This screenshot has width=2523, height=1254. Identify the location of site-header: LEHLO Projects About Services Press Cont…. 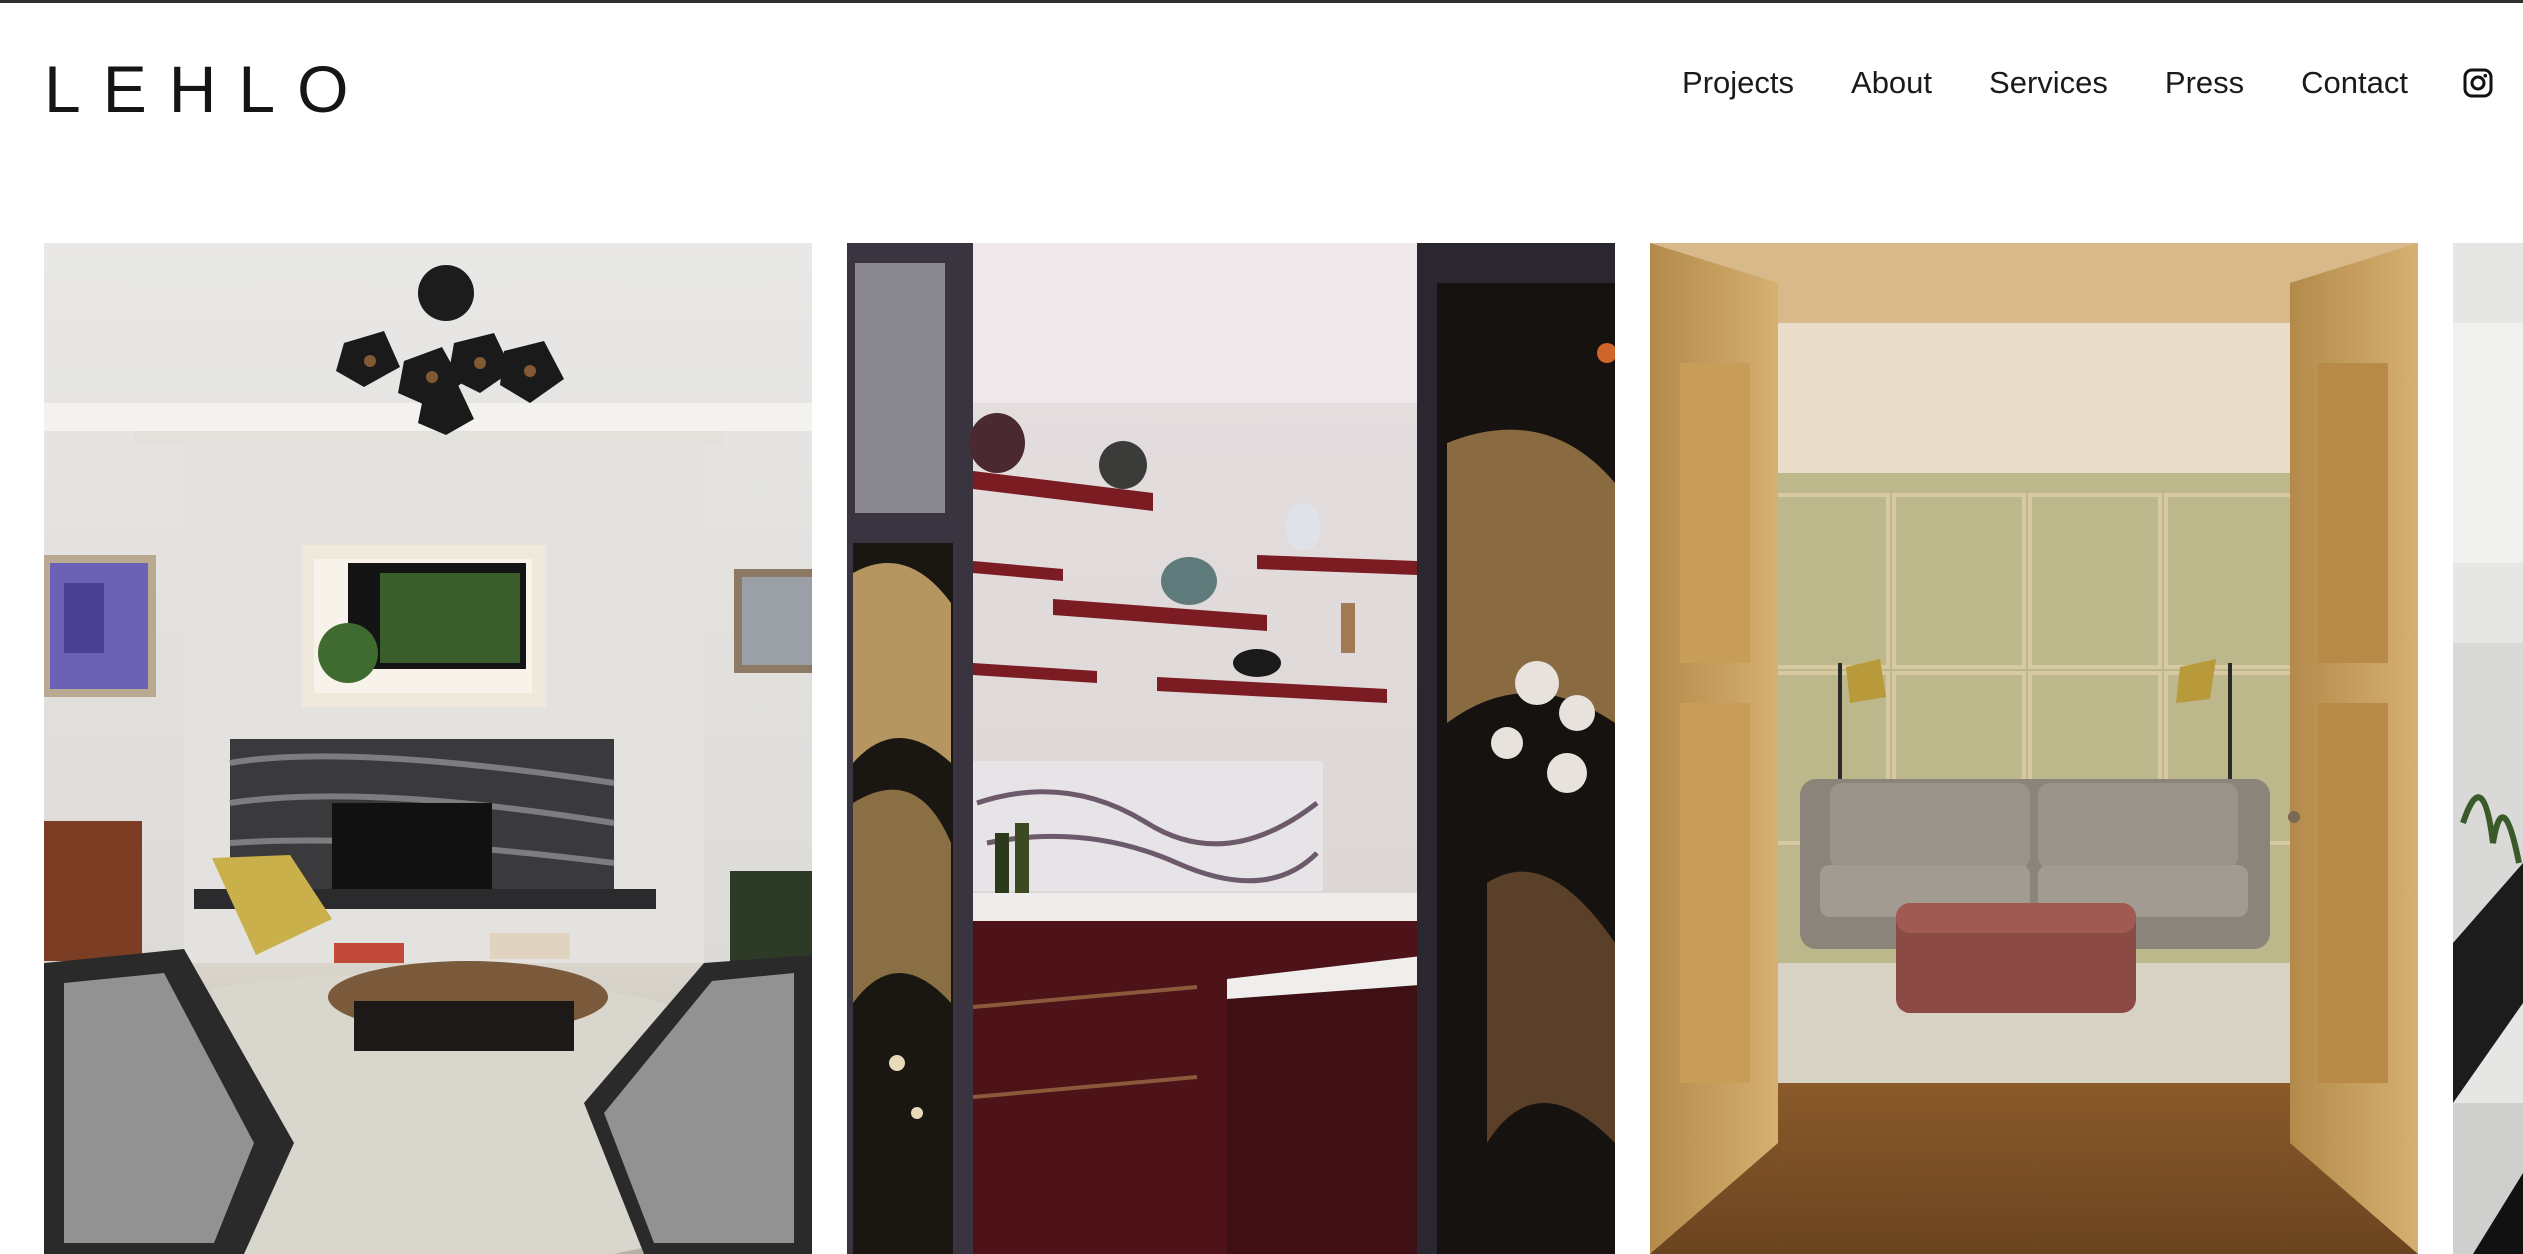
(1261, 83).